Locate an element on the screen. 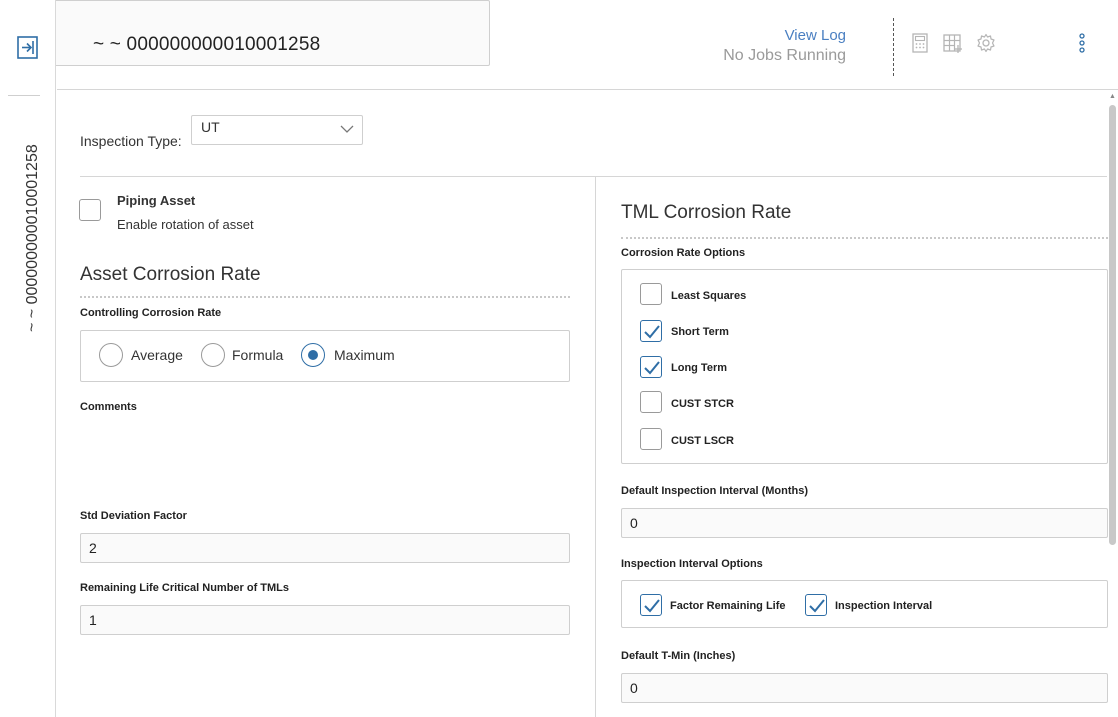 Image resolution: width=1118 pixels, height=717 pixels. std-deviation-factor-label: Std Deviation Factor is located at coordinates (133, 516).